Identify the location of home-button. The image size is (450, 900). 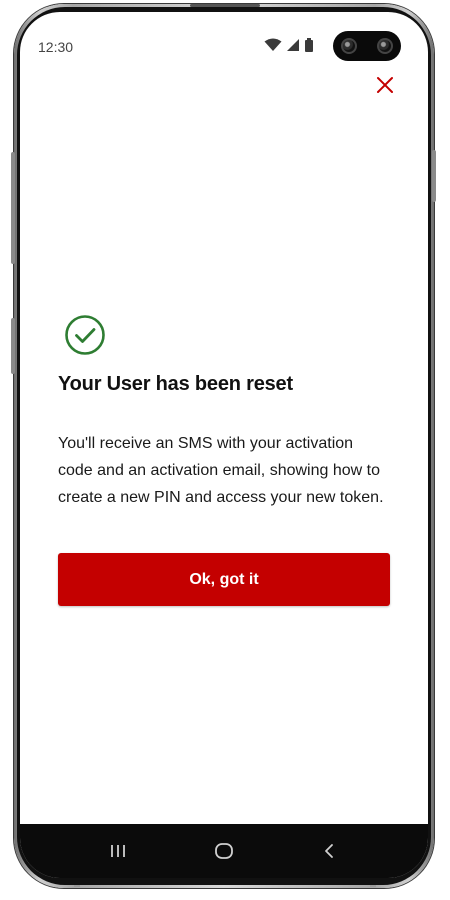
(224, 851).